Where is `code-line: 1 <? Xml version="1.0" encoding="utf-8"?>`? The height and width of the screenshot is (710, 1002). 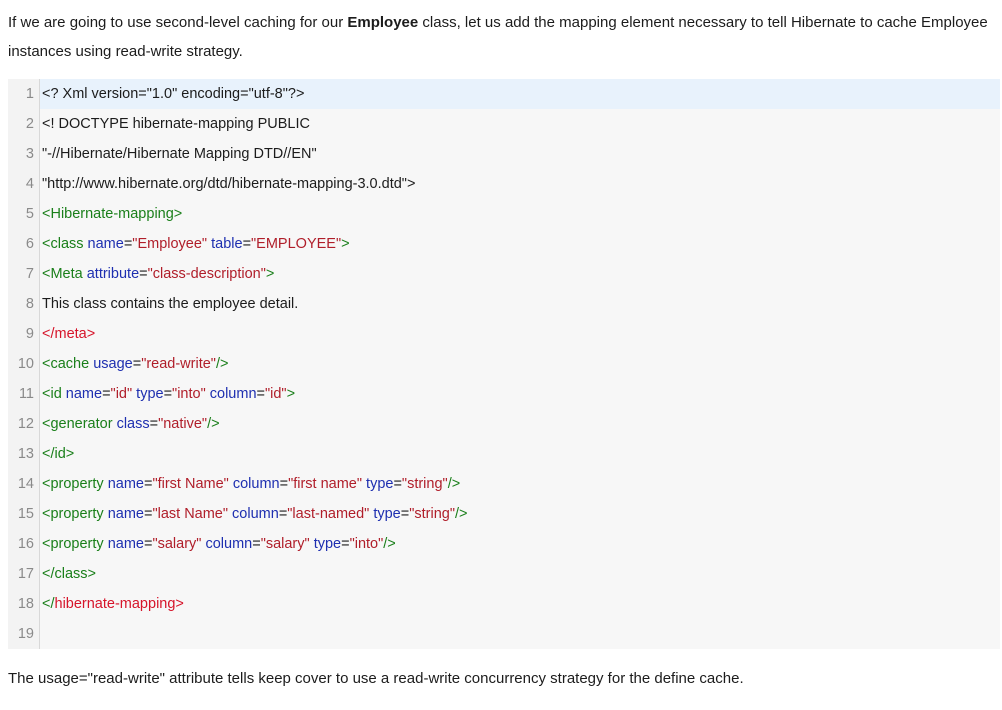 code-line: 1 <? Xml version="1.0" encoding="utf-8"?> is located at coordinates (504, 94).